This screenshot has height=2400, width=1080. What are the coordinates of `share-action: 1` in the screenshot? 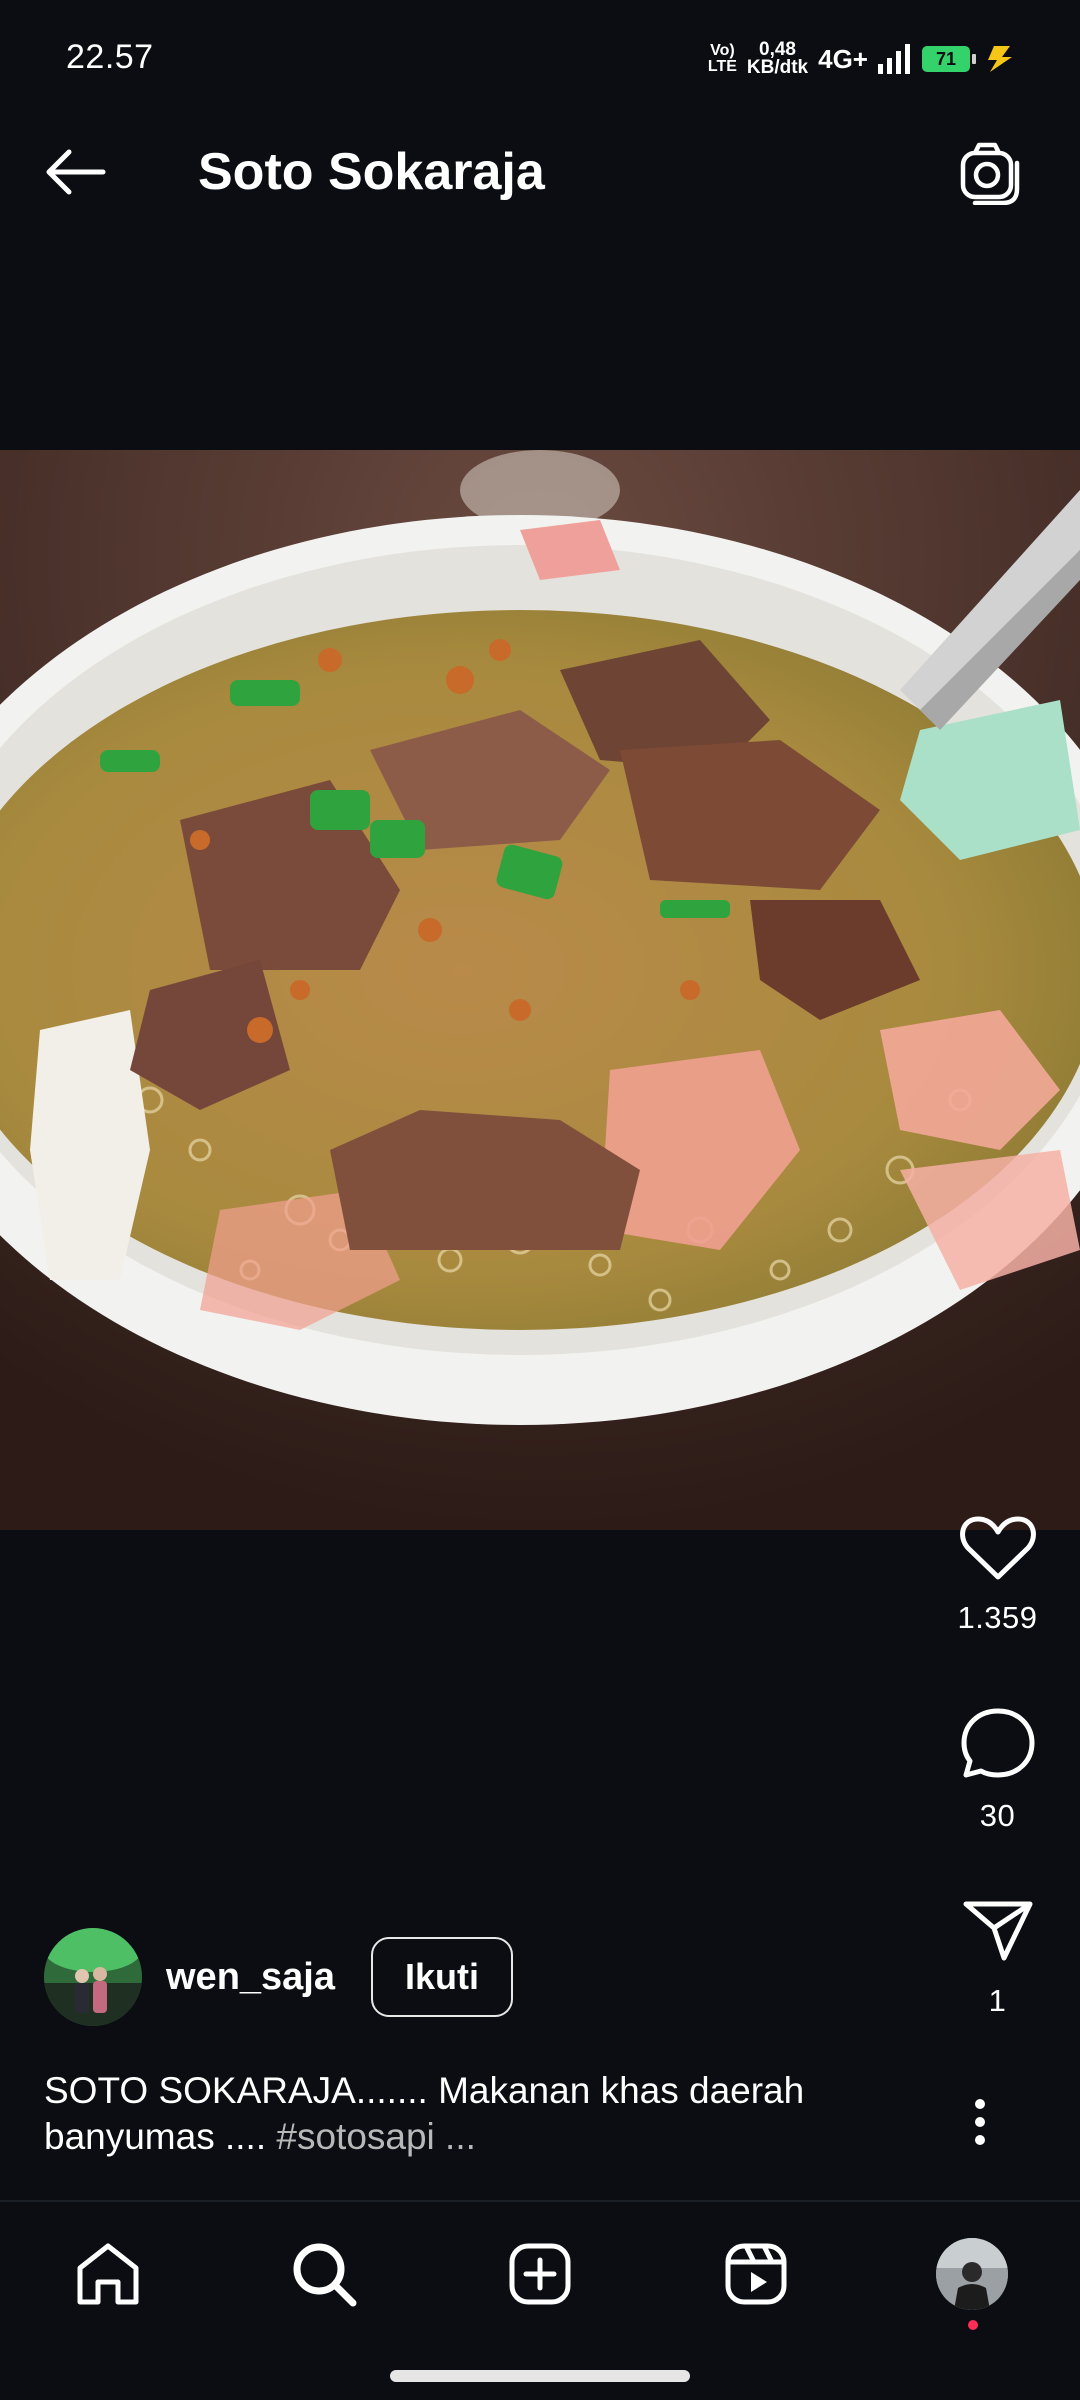 It's located at (997, 1958).